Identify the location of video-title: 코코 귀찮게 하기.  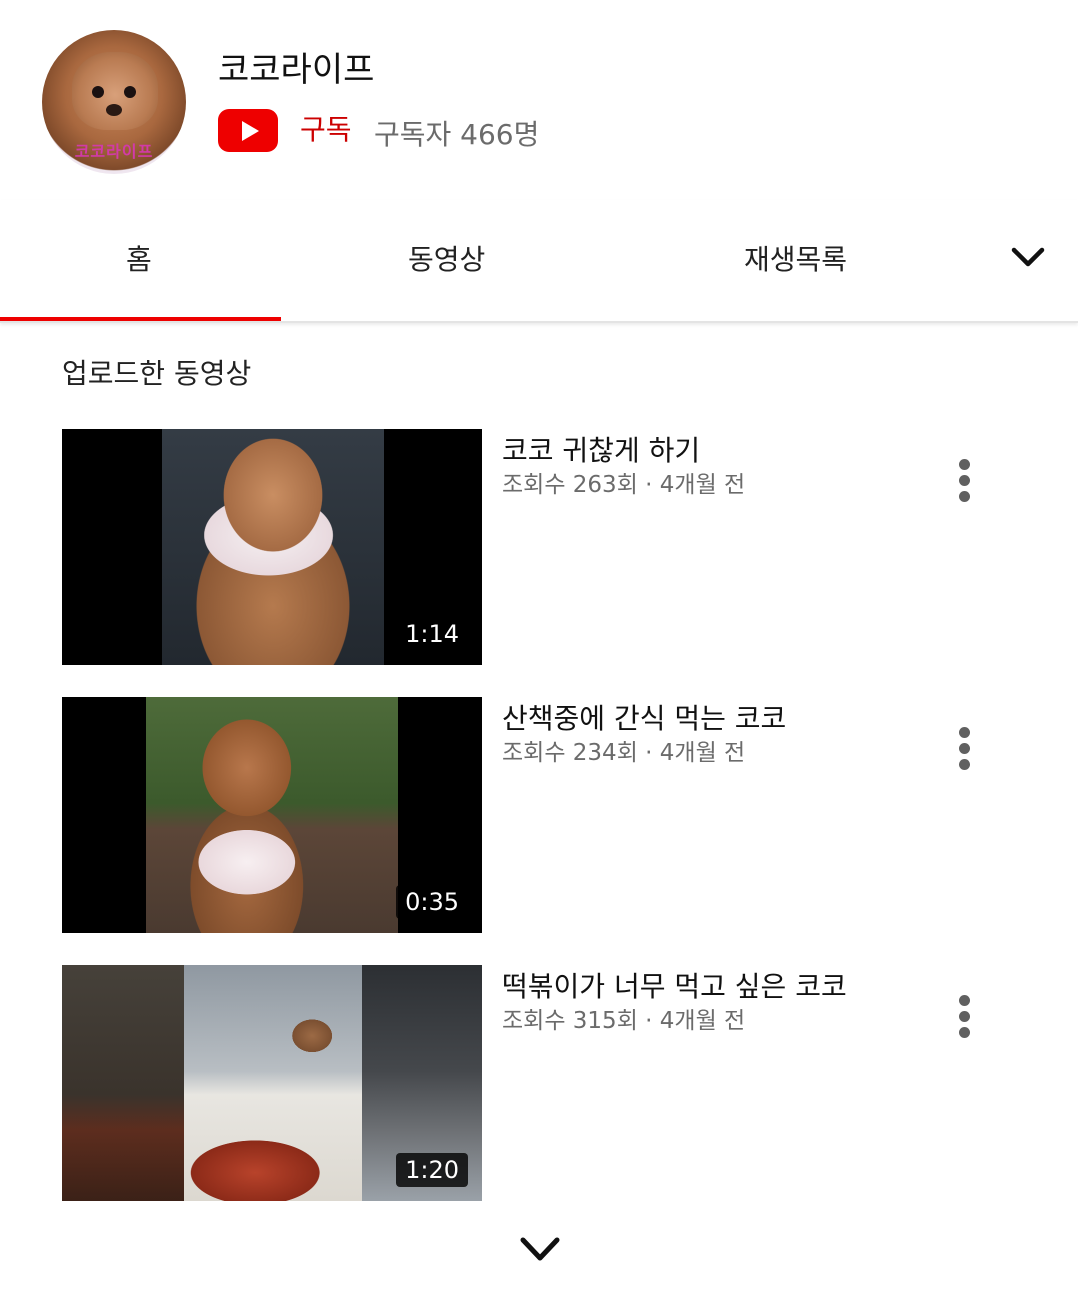
(601, 449).